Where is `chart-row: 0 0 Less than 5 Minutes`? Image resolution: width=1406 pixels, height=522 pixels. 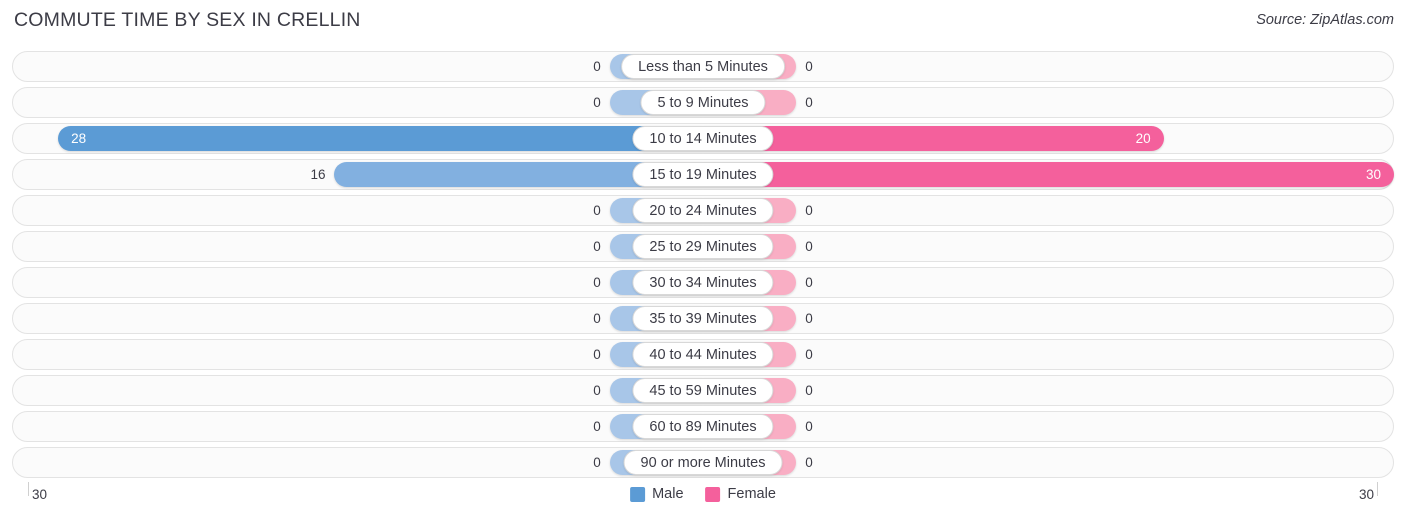 chart-row: 0 0 Less than 5 Minutes is located at coordinates (703, 66).